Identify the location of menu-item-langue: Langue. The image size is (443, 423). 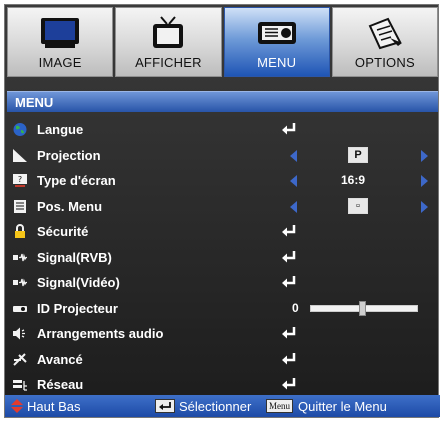
(222, 130).